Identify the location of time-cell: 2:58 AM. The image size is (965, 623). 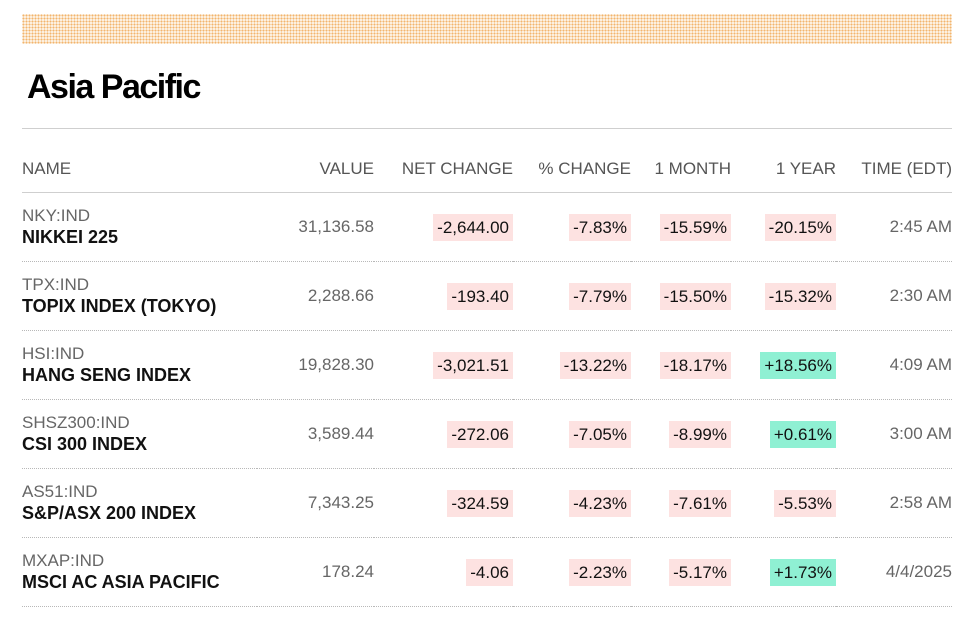
(894, 503).